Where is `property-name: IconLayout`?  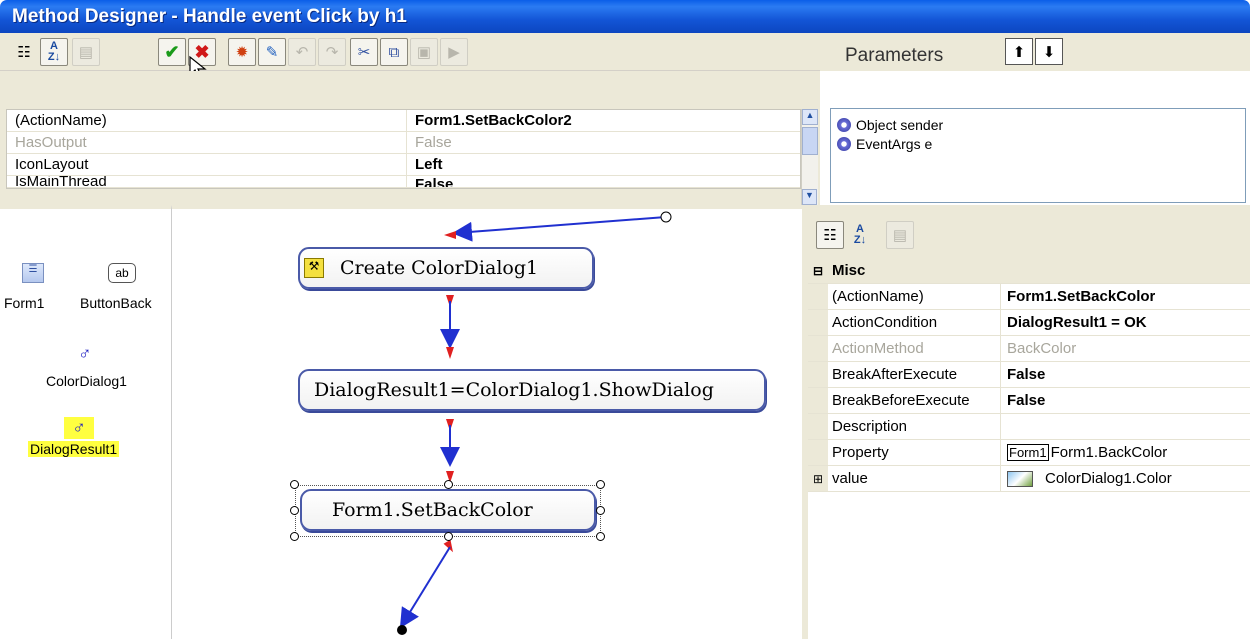
property-name: IconLayout is located at coordinates (207, 164).